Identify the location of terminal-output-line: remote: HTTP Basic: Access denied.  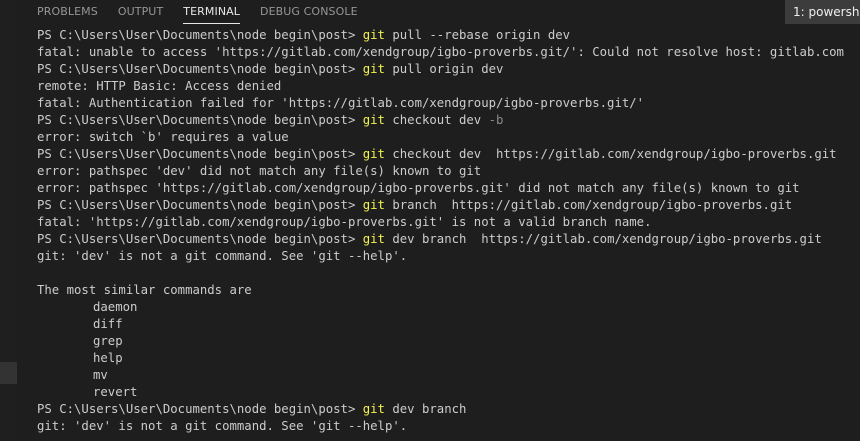
(159, 86).